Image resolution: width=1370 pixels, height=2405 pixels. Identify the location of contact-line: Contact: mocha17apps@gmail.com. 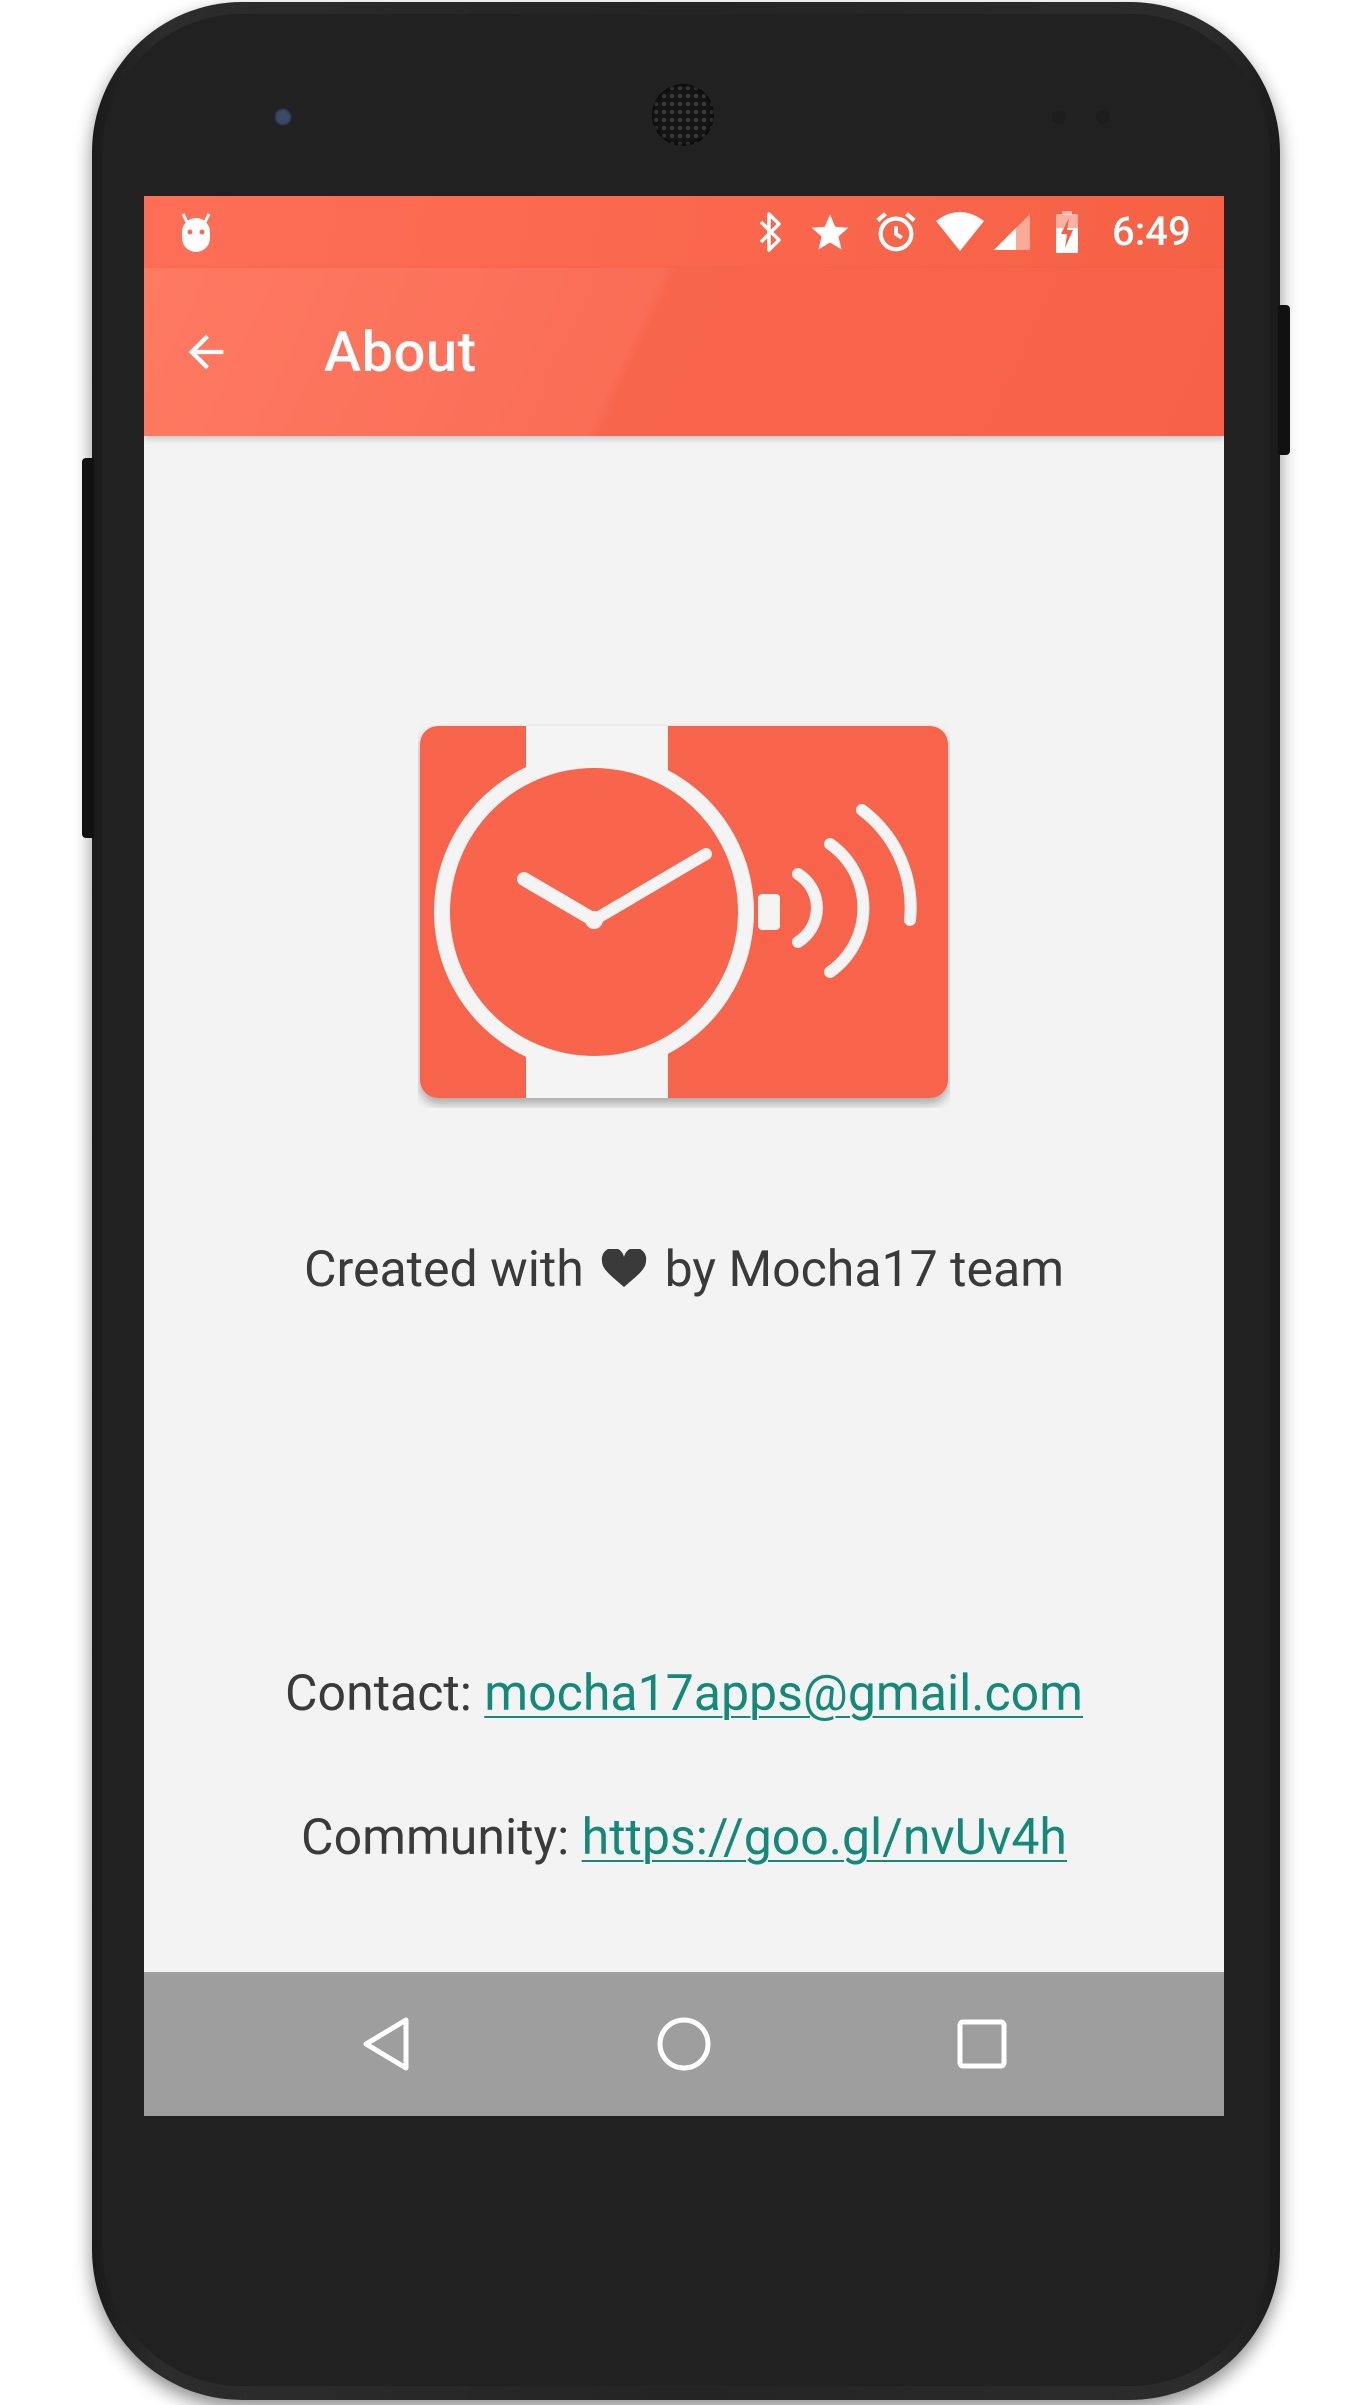
(684, 1694).